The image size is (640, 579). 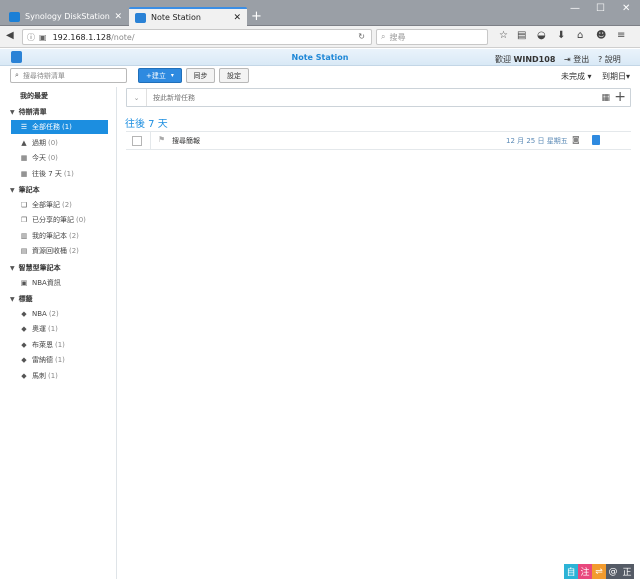 I want to click on tab-note-station: Note Station ✕, so click(x=188, y=16).